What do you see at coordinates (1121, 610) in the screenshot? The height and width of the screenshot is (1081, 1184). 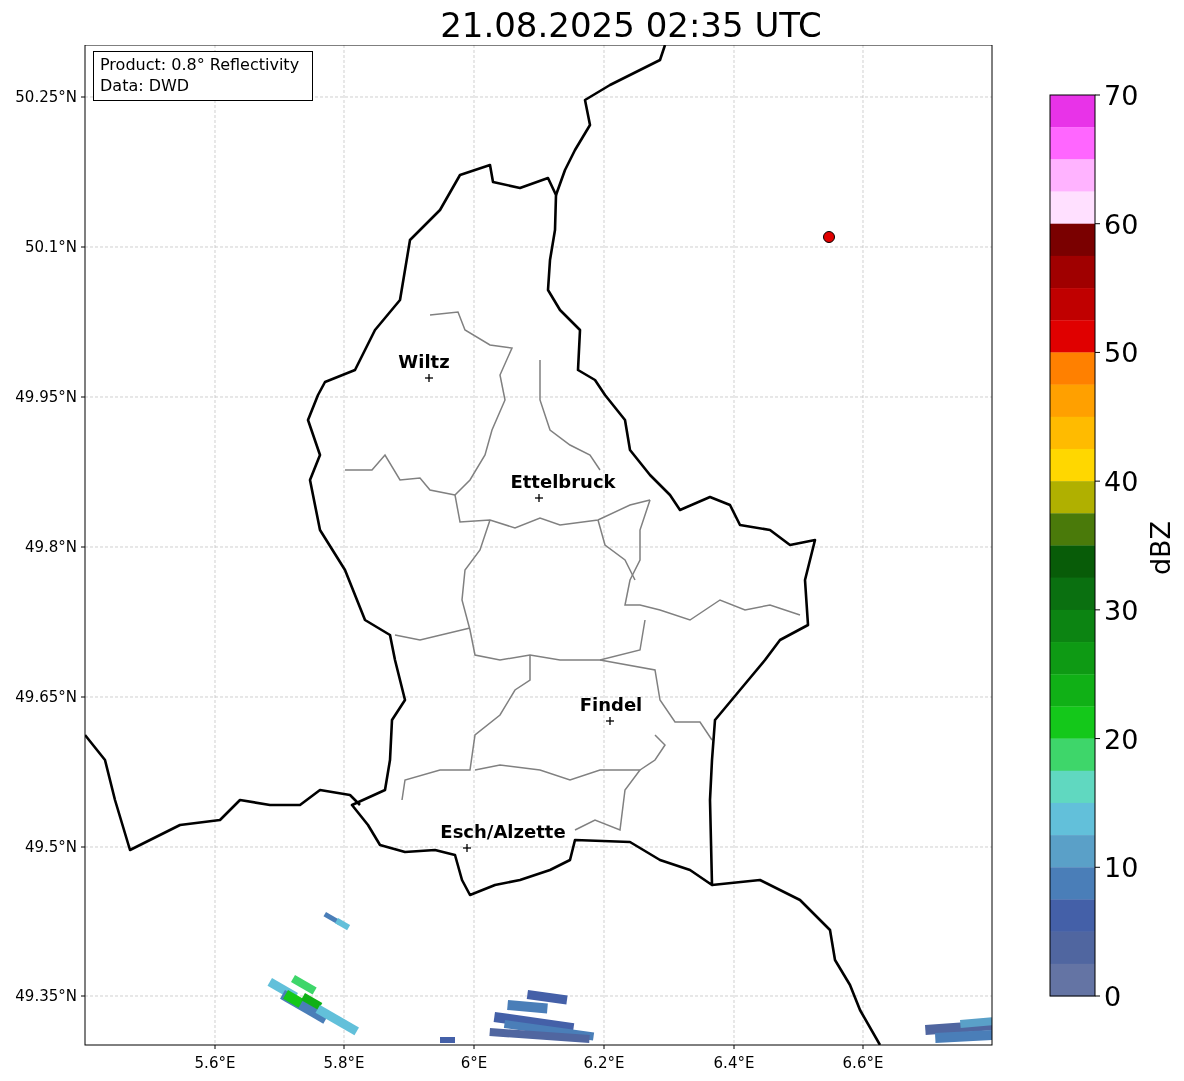 I see `colorbar-tick-label: 30` at bounding box center [1121, 610].